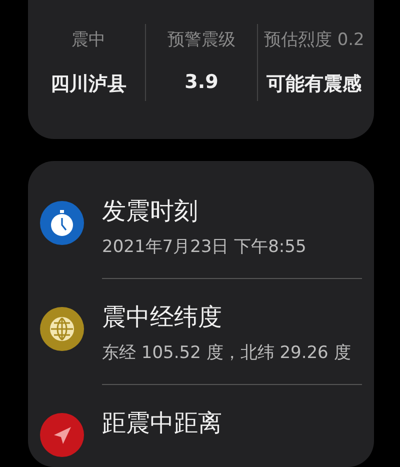  What do you see at coordinates (162, 423) in the screenshot?
I see `detail-title: 距震中距离` at bounding box center [162, 423].